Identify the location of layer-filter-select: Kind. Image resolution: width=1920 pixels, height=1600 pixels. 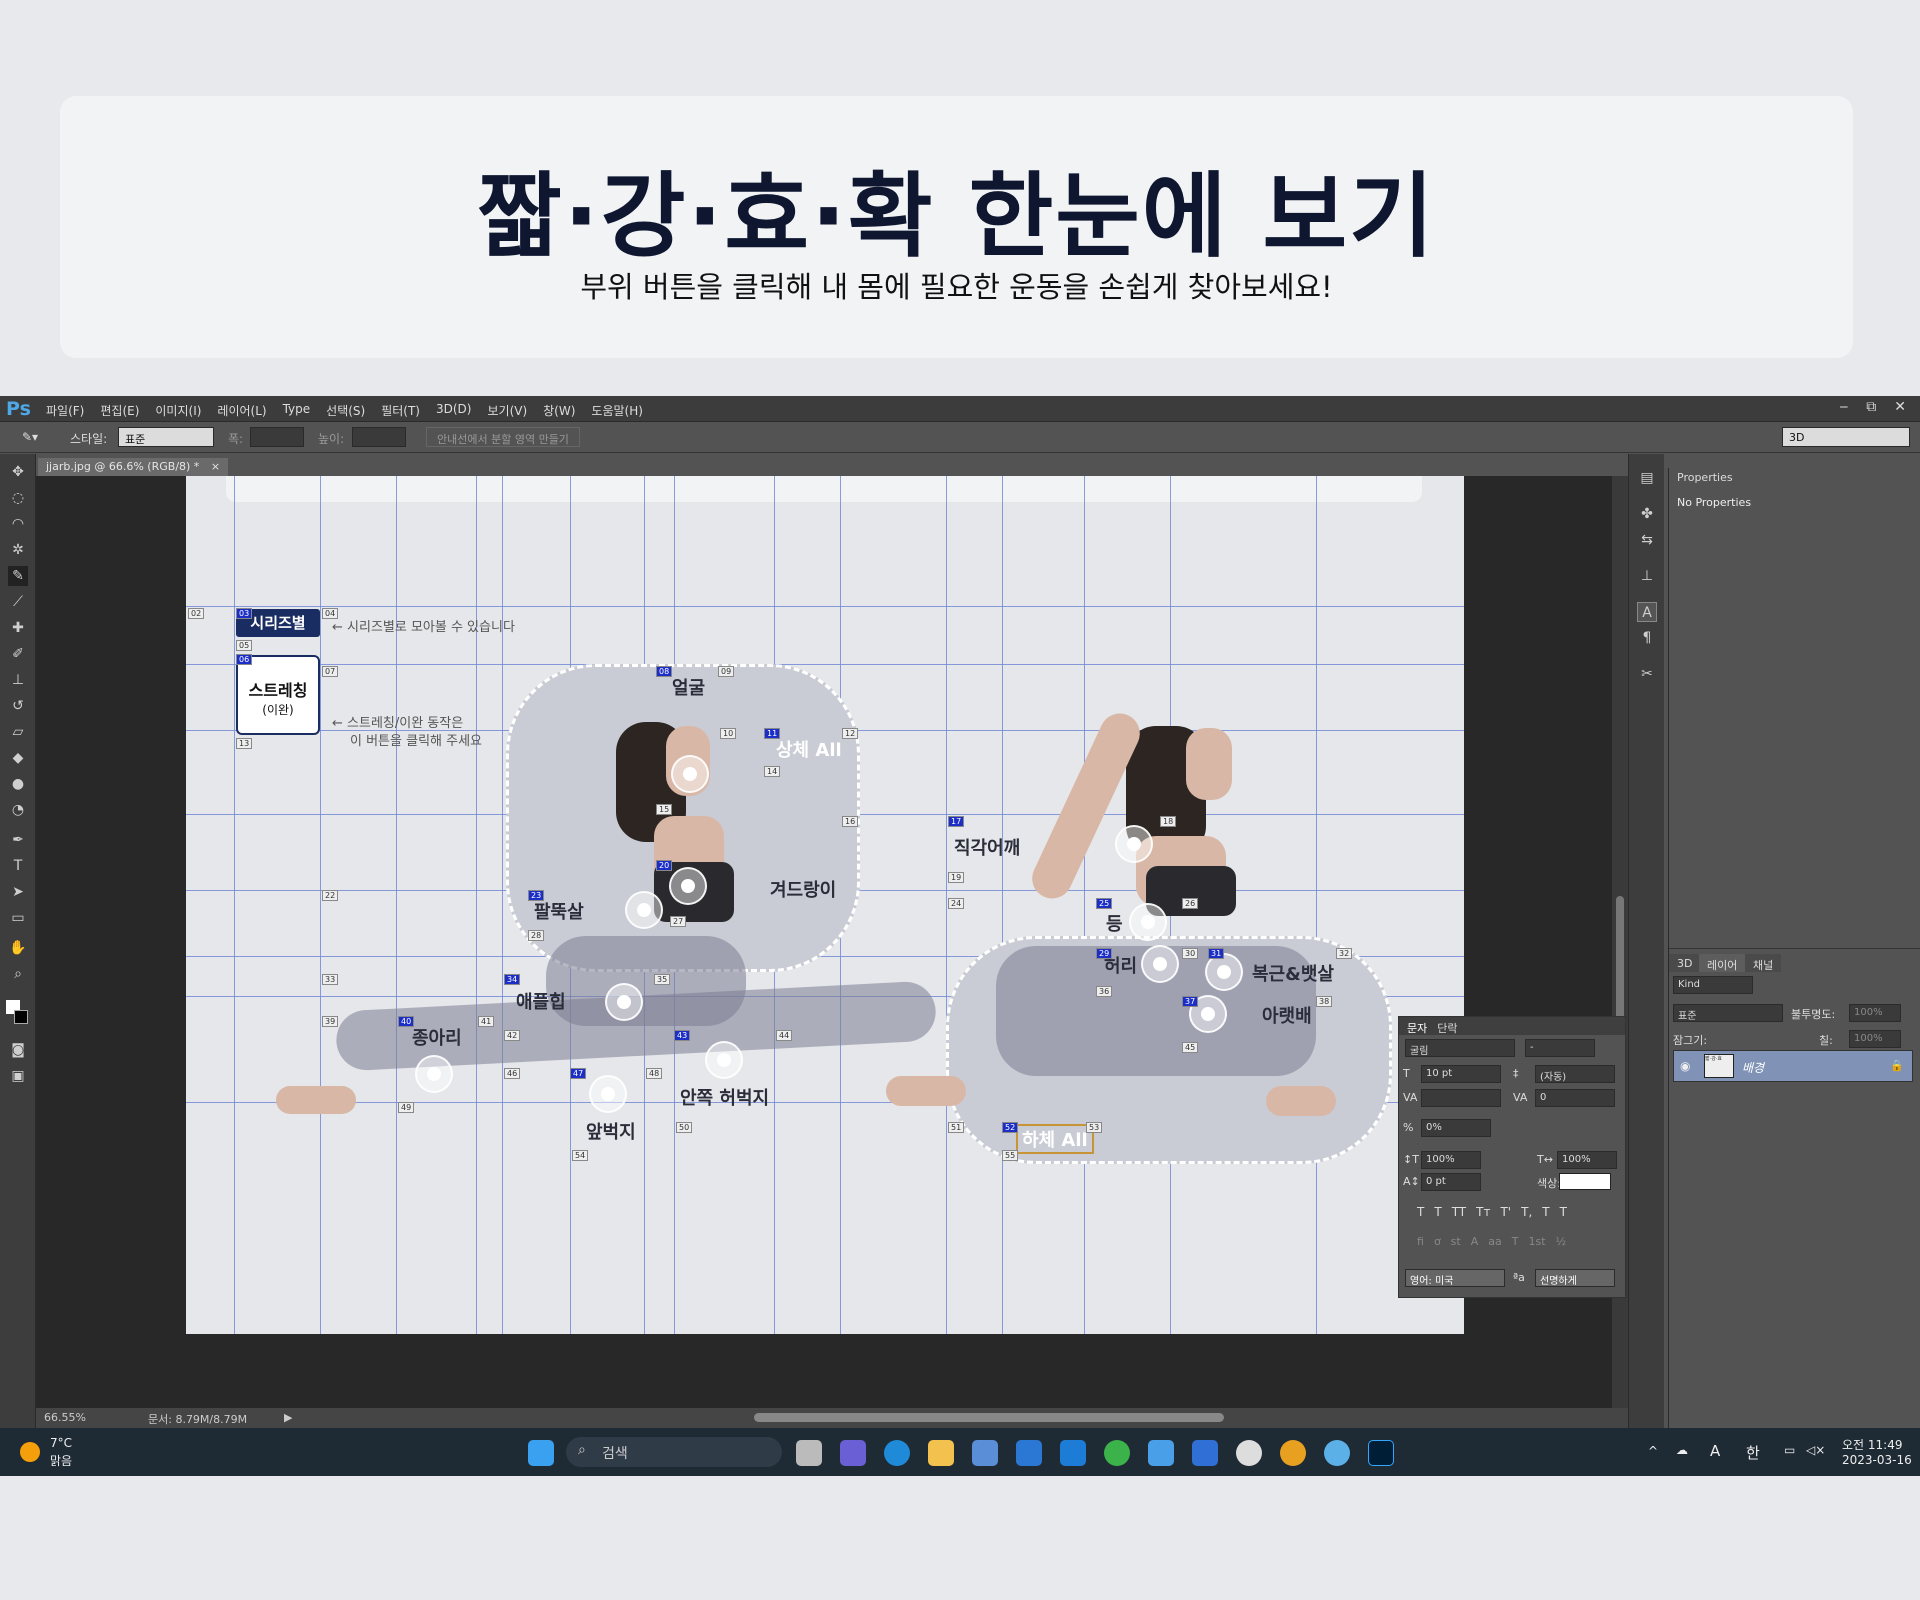
(1713, 985).